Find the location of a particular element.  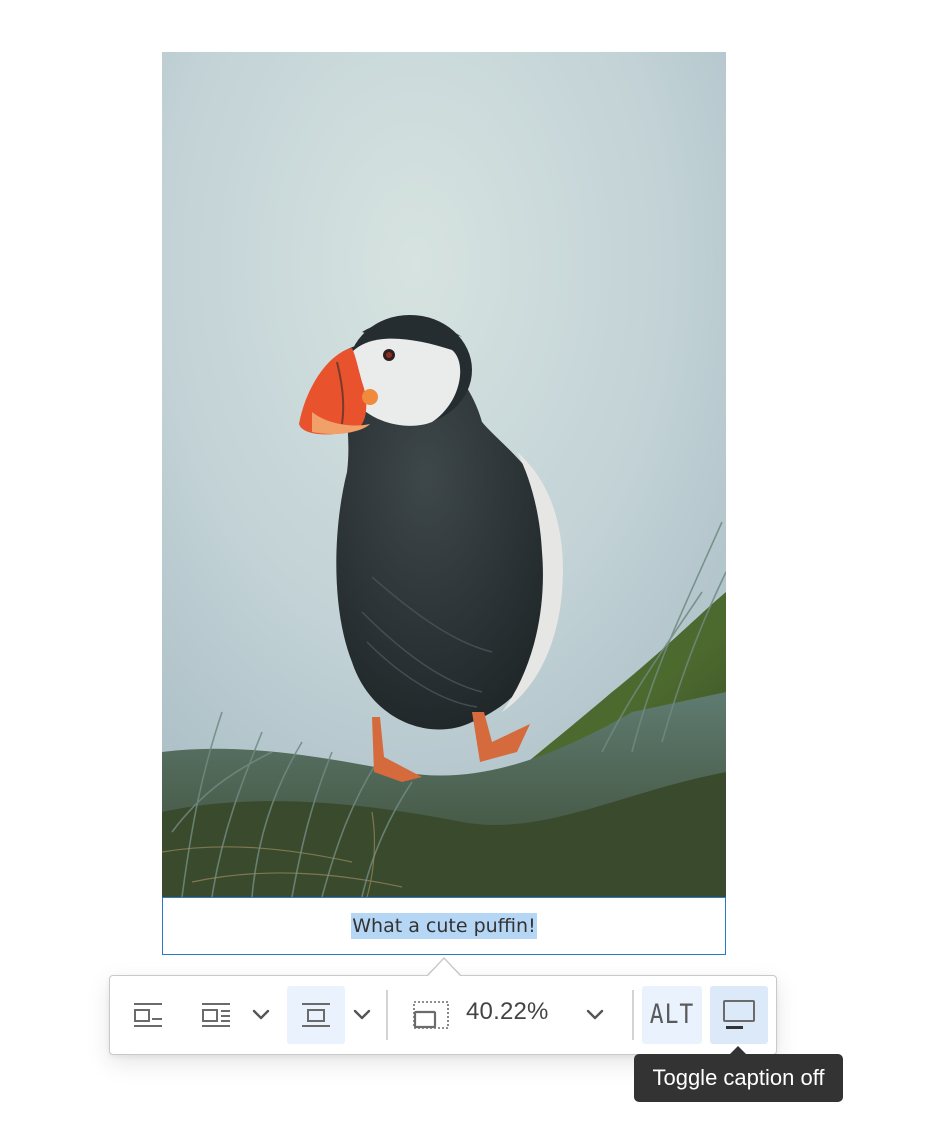

image-centered-icon is located at coordinates (316, 1015).